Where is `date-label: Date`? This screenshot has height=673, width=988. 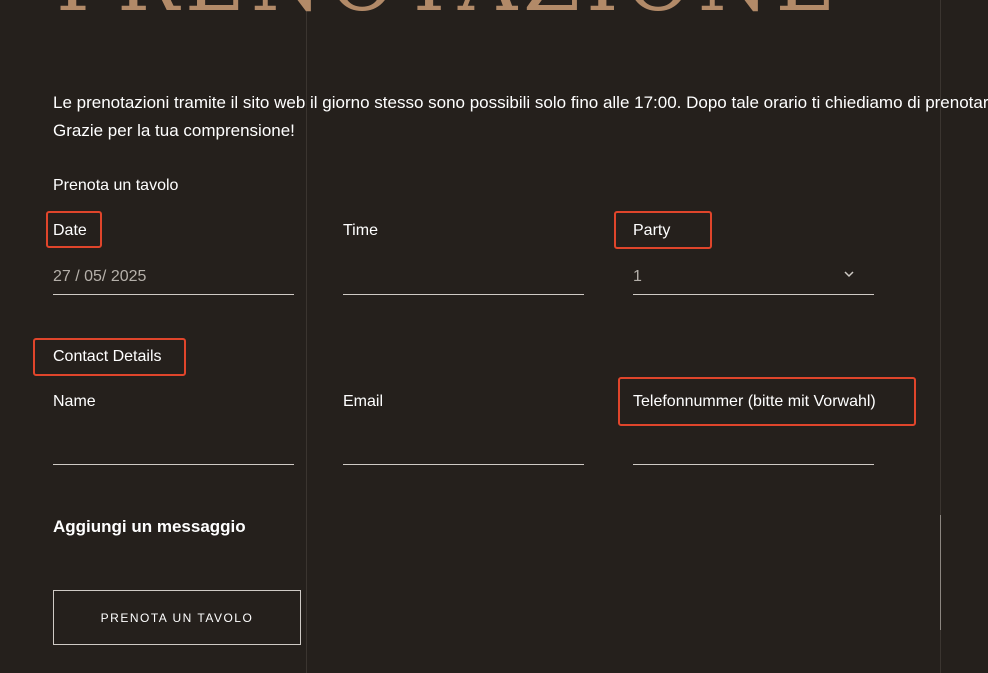
date-label: Date is located at coordinates (70, 230).